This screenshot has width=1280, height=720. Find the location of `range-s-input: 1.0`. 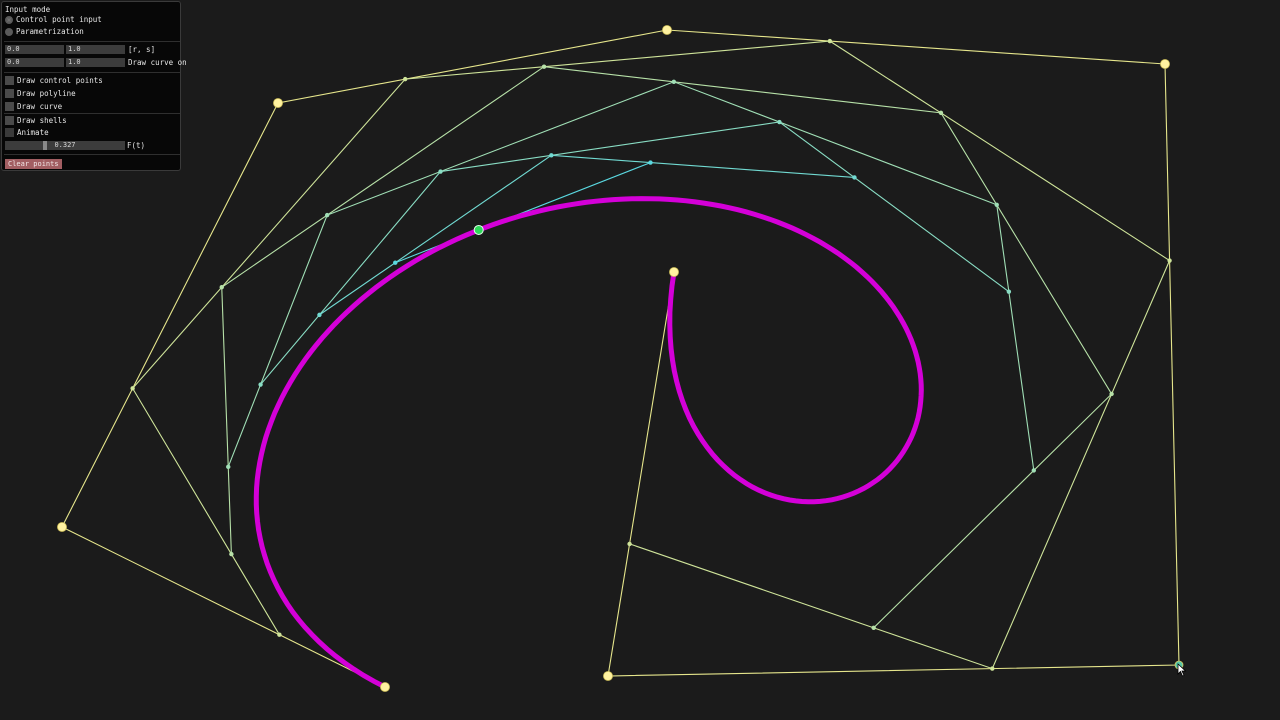

range-s-input: 1.0 is located at coordinates (95, 49).